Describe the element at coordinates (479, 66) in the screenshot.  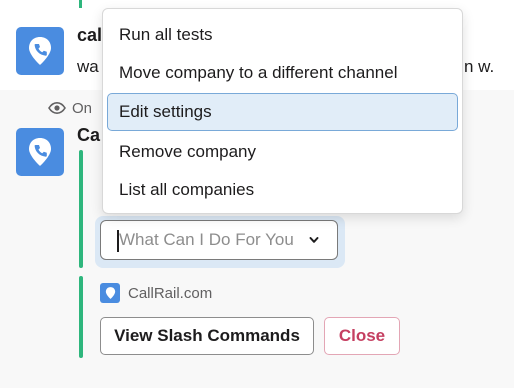
I see `message-text-tail: n w.` at that location.